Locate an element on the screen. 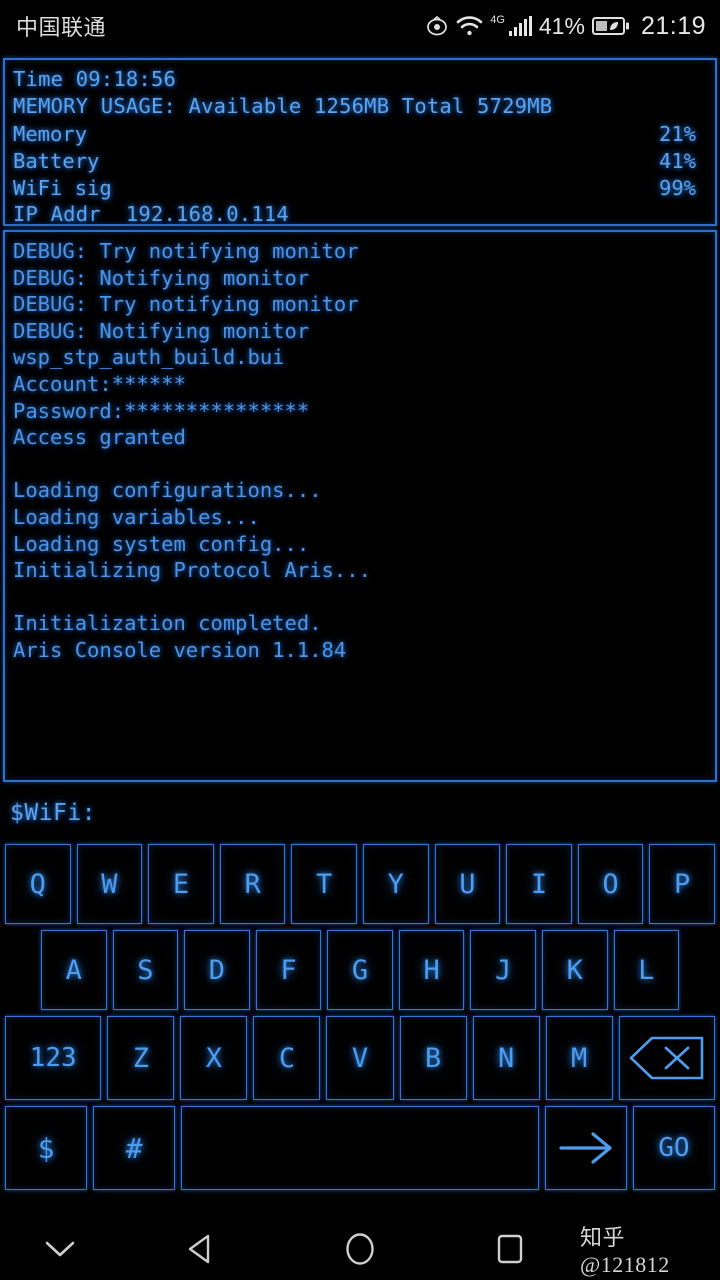  clock-label: 21:19 is located at coordinates (673, 25).